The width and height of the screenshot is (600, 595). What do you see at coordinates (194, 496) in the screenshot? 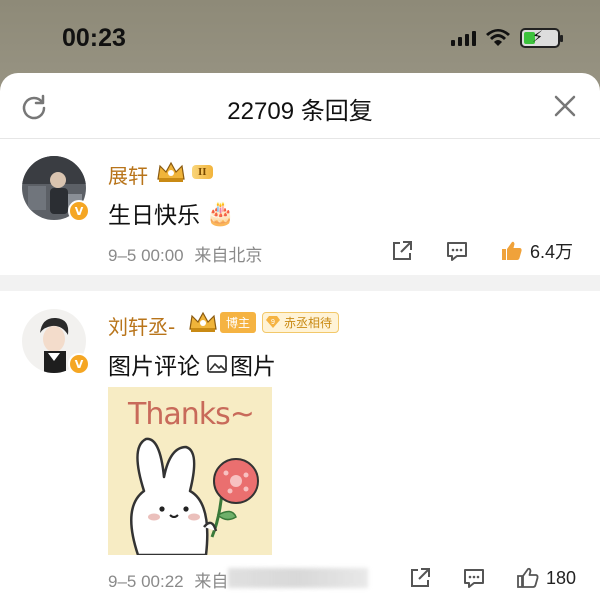
I see `bunny-illustration` at bounding box center [194, 496].